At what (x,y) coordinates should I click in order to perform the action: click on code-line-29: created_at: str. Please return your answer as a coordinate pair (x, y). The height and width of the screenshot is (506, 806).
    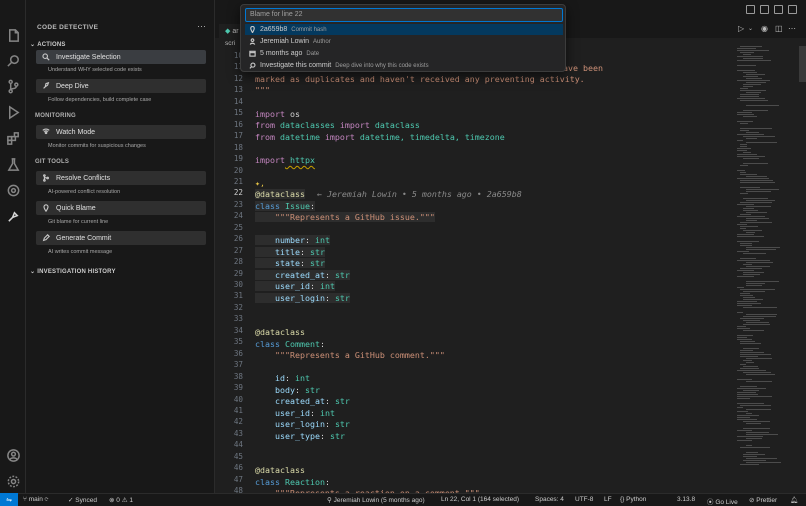
    Looking at the image, I should click on (302, 275).